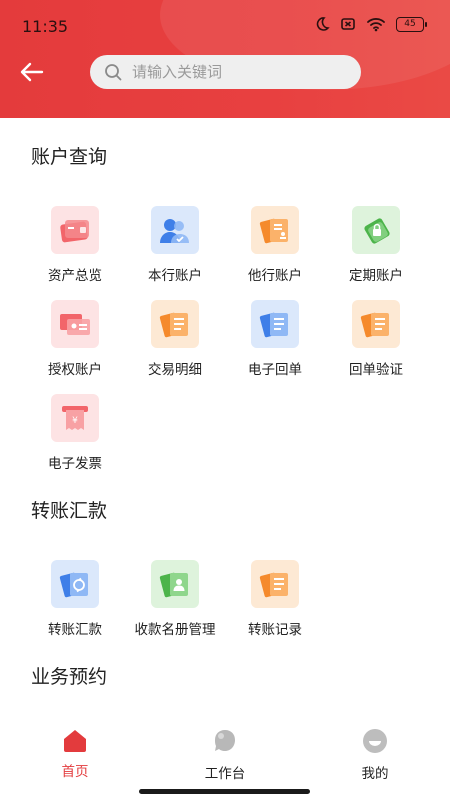 Image resolution: width=450 pixels, height=800 pixels. Describe the element at coordinates (175, 324) in the screenshot. I see `list-card-icon` at that location.